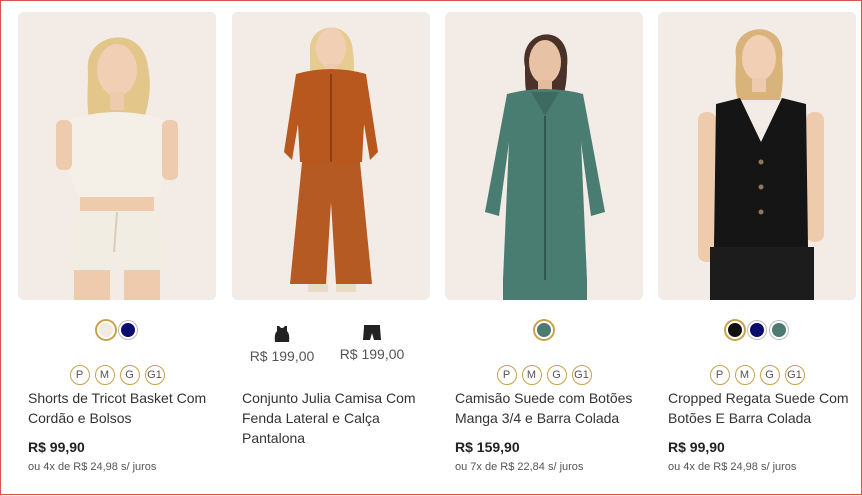 Image resolution: width=862 pixels, height=496 pixels. Describe the element at coordinates (372, 332) in the screenshot. I see `shorts-icon` at that location.